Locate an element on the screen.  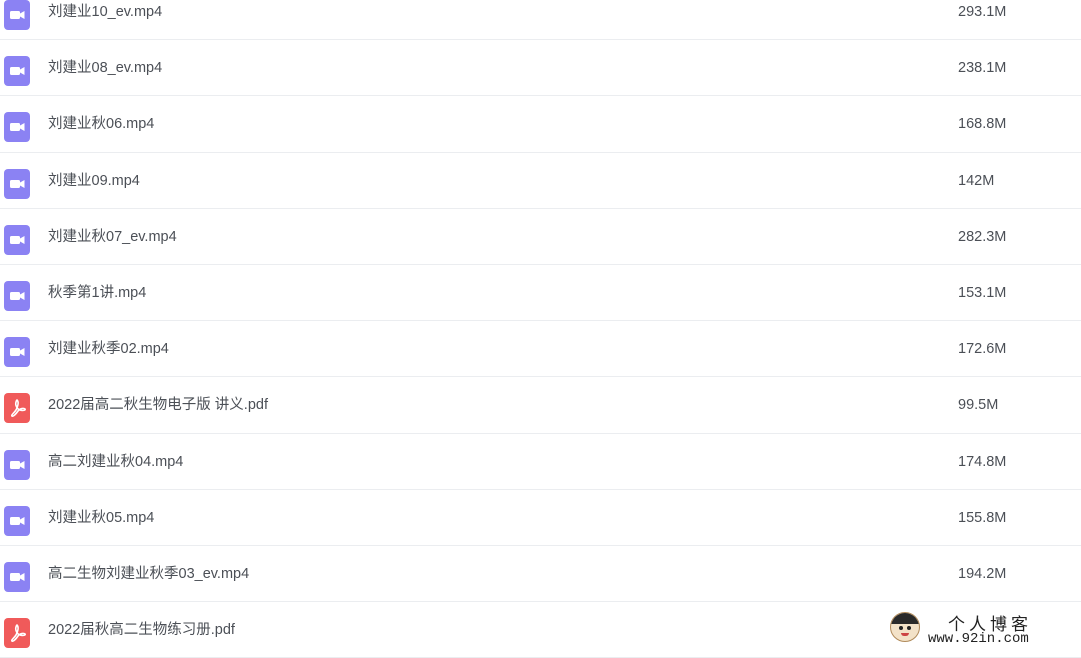
file-row: 刘建业秋季02.mp4 172.6M is located at coordinates (540, 349).